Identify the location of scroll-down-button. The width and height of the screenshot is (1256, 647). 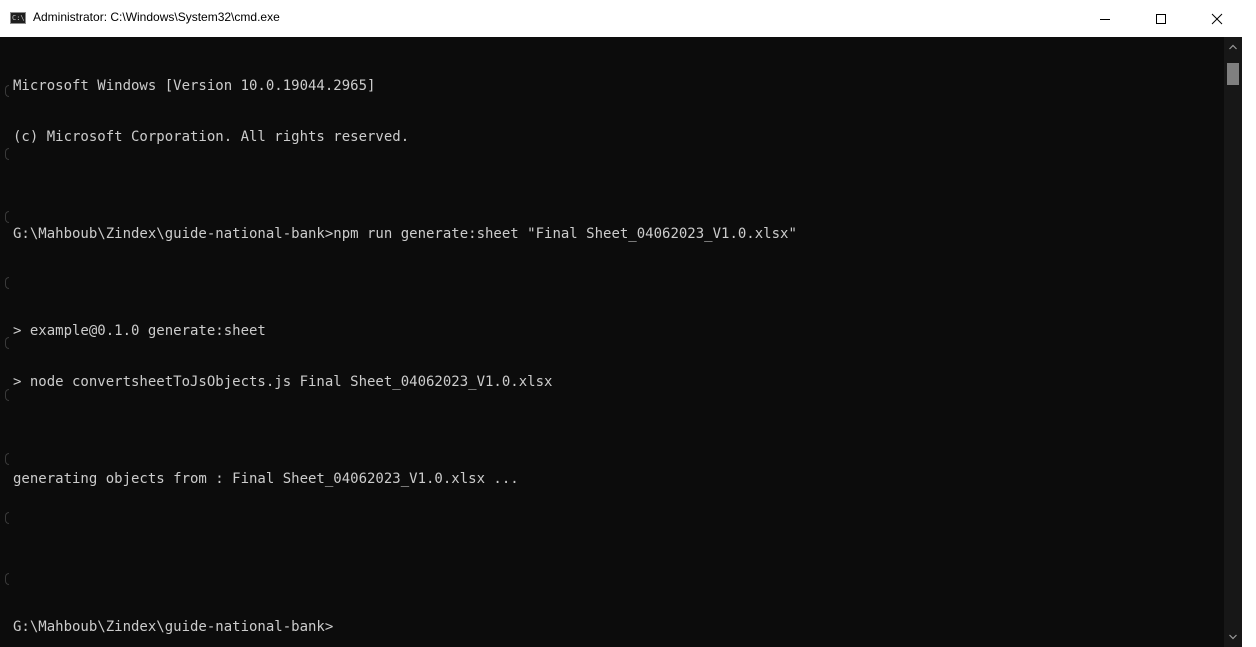
(1233, 637).